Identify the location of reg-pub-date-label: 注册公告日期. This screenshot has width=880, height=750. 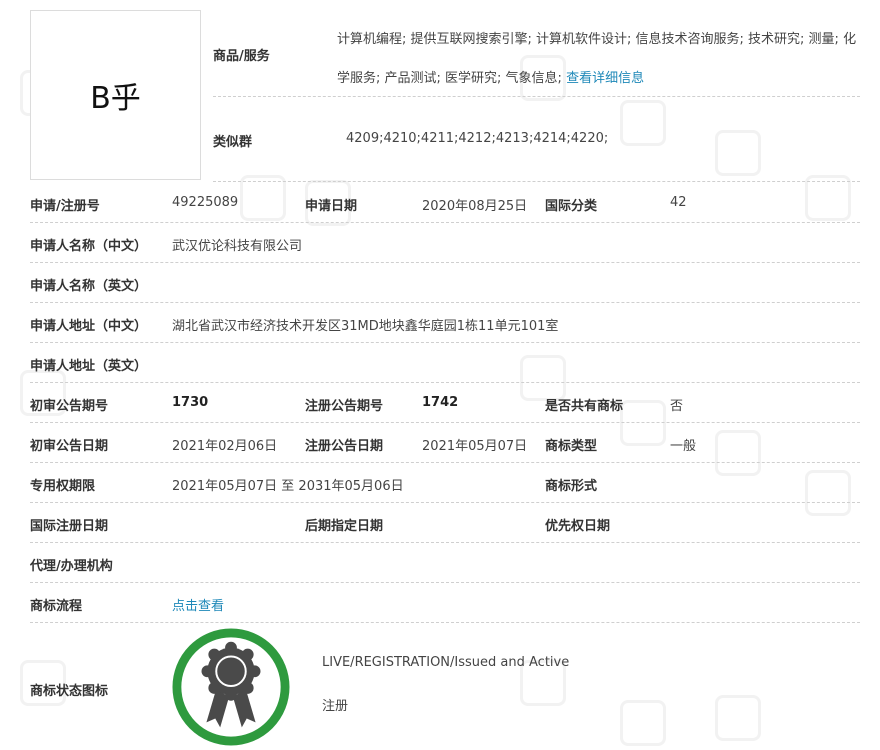
(344, 446).